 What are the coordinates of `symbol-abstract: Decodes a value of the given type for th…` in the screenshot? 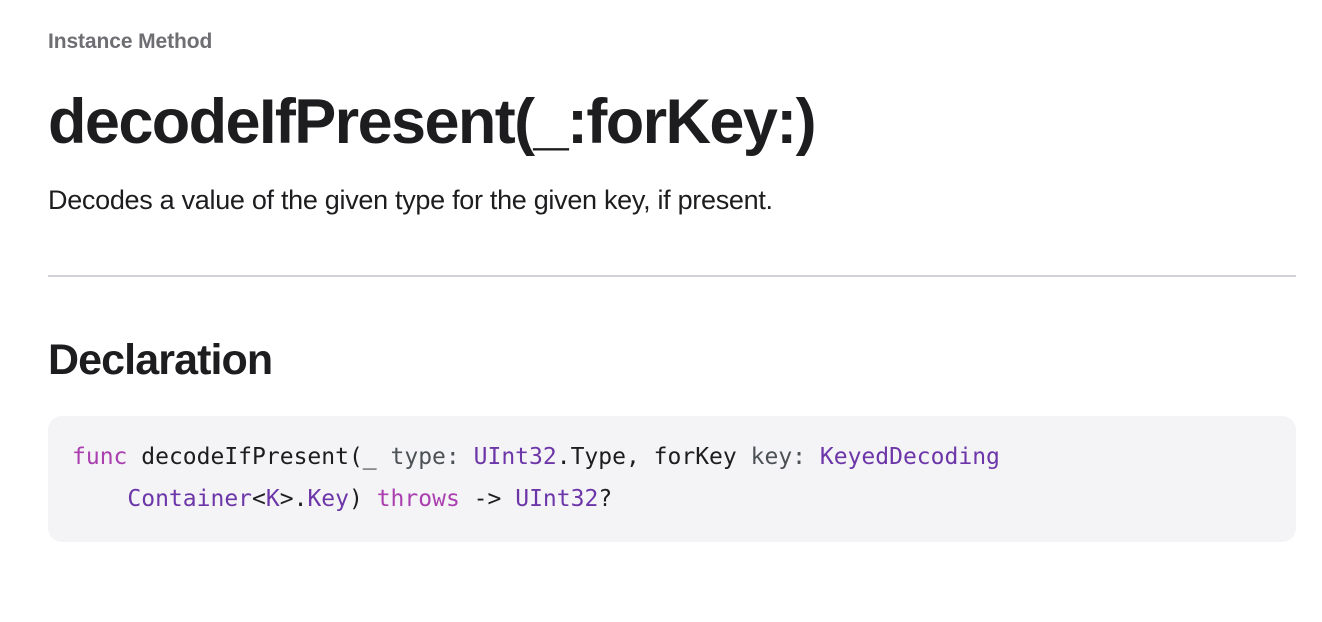 It's located at (410, 200).